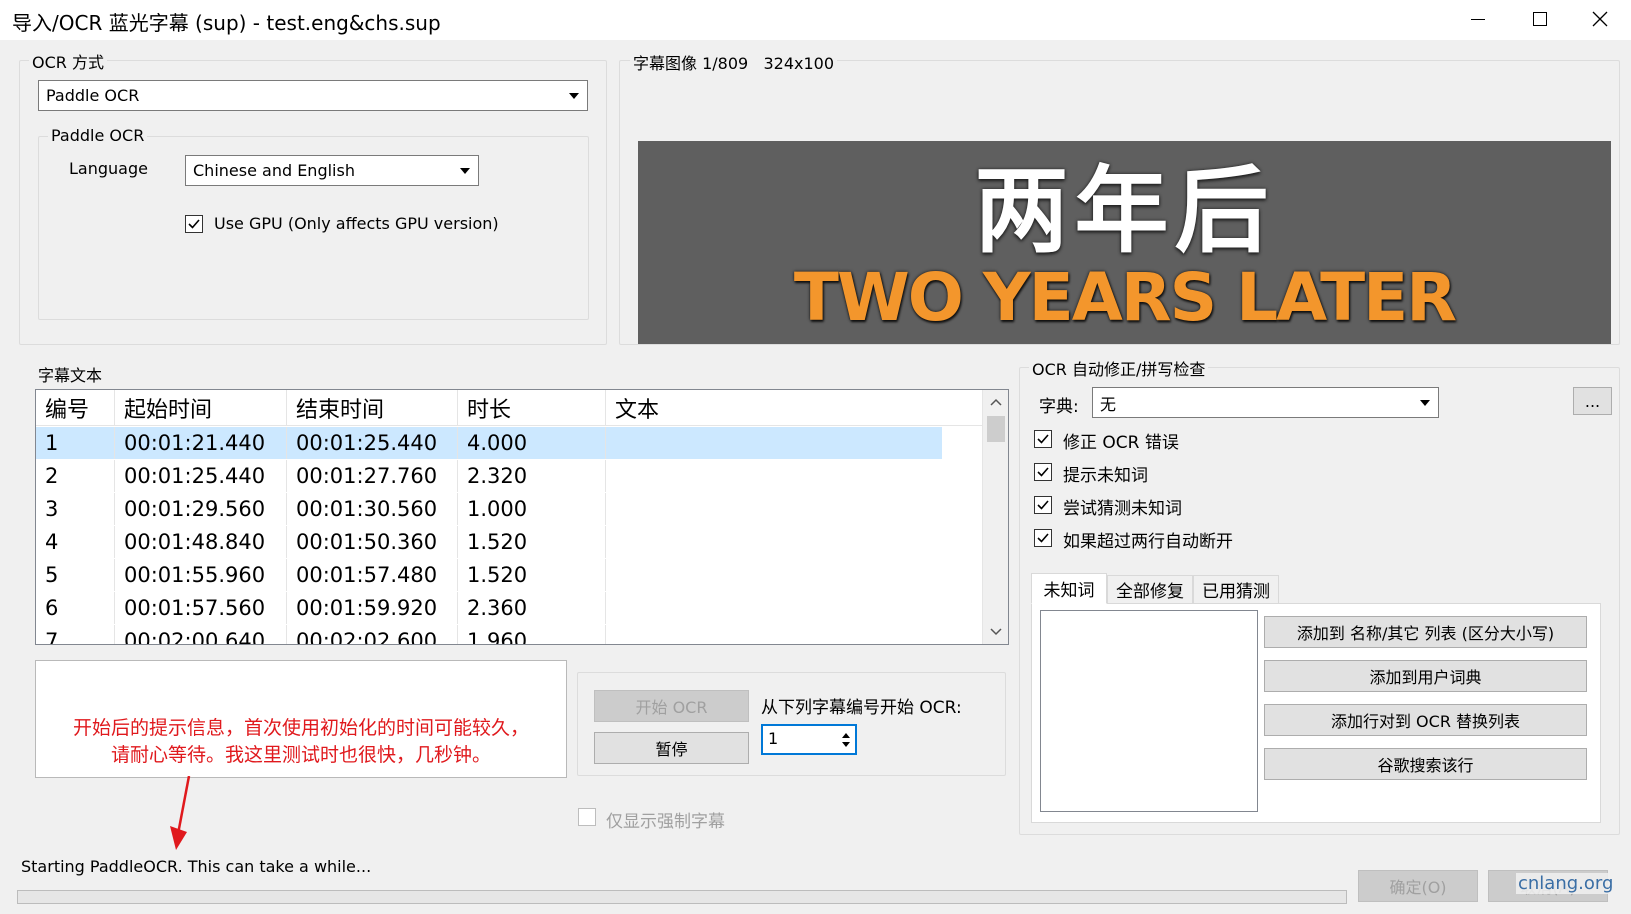 The height and width of the screenshot is (914, 1631). Describe the element at coordinates (300, 728) in the screenshot. I see `hint-line-1: 开始后的提示信息，首次使用初始化的时间可能较久，` at that location.